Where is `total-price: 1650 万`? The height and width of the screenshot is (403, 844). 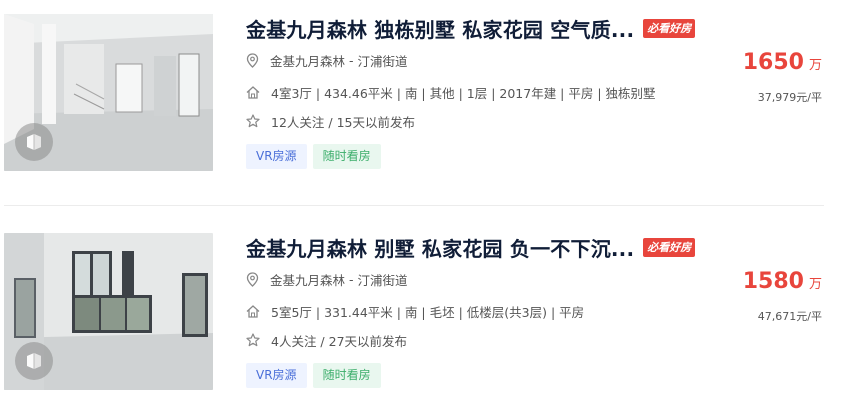 total-price: 1650 万 is located at coordinates (782, 62).